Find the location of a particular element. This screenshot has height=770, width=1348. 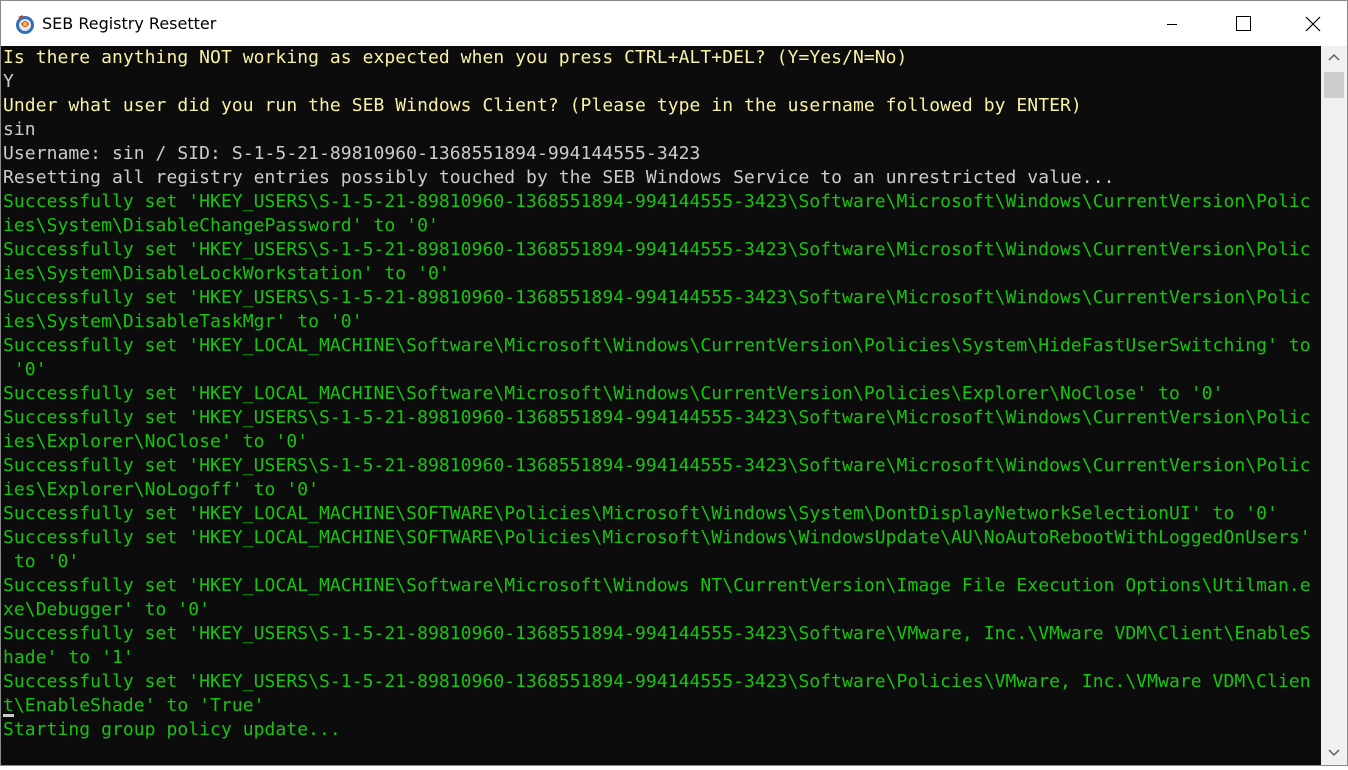

console-line: '0' is located at coordinates (25, 369).